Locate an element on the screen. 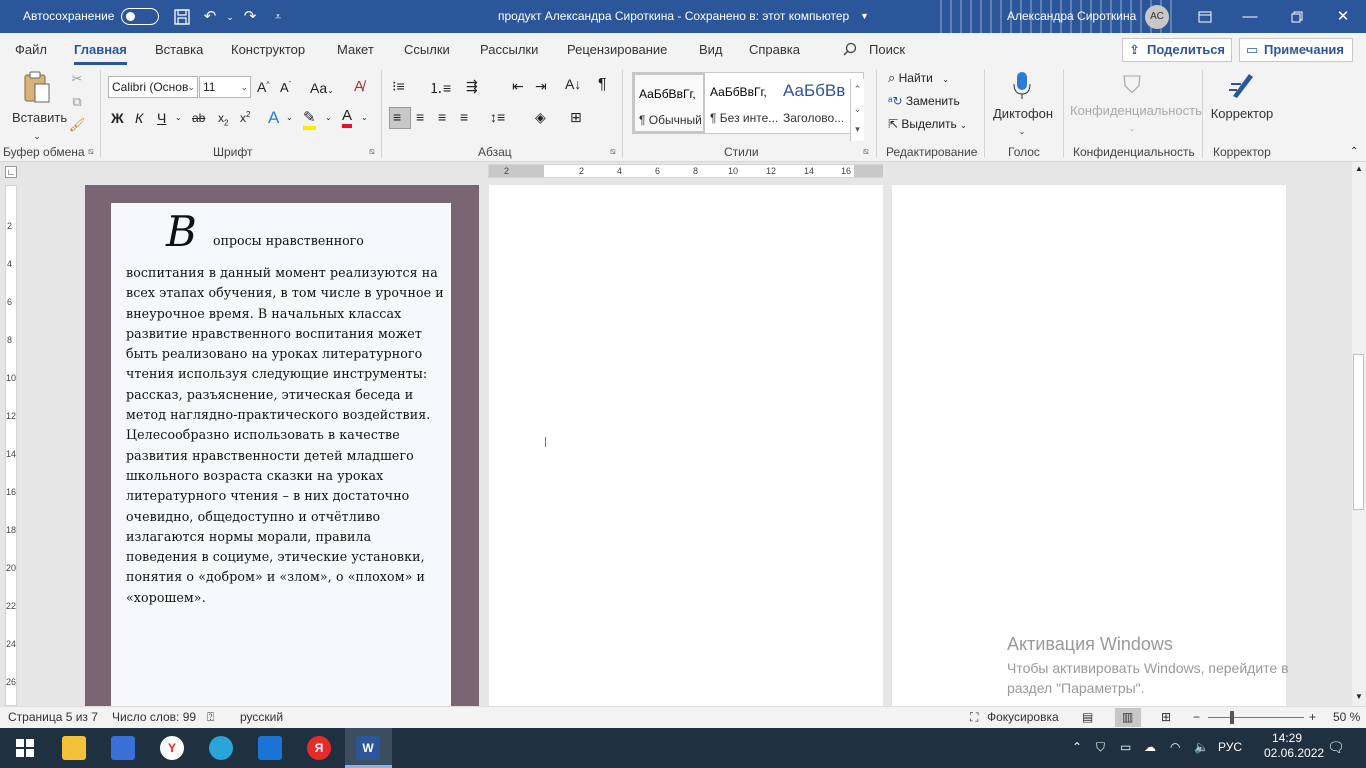  dictate-button: Диктофон ⌄ is located at coordinates (1023, 105).